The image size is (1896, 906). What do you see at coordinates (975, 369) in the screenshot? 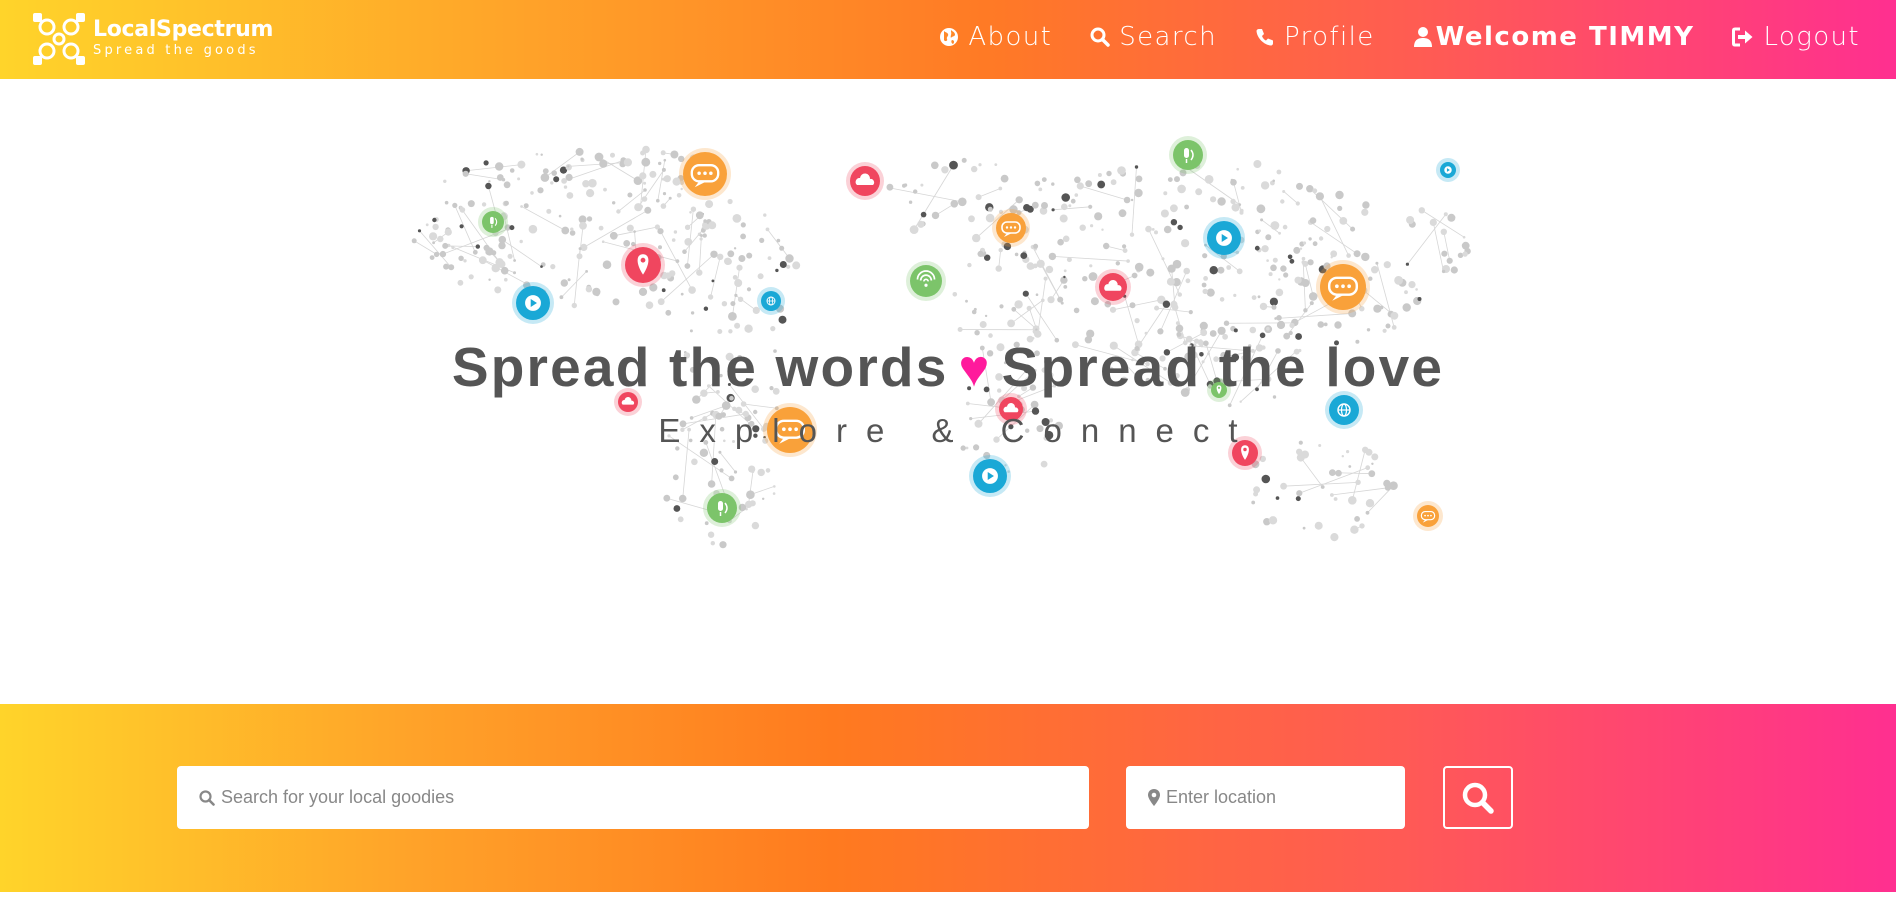
I see `heart-icon: ♥` at bounding box center [975, 369].